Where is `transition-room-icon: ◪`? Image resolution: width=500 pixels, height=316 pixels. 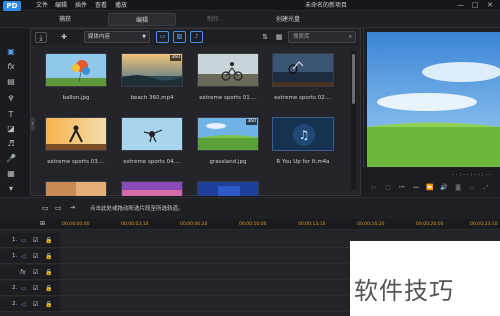
transition-room-icon: ◪ is located at coordinates (11, 129).